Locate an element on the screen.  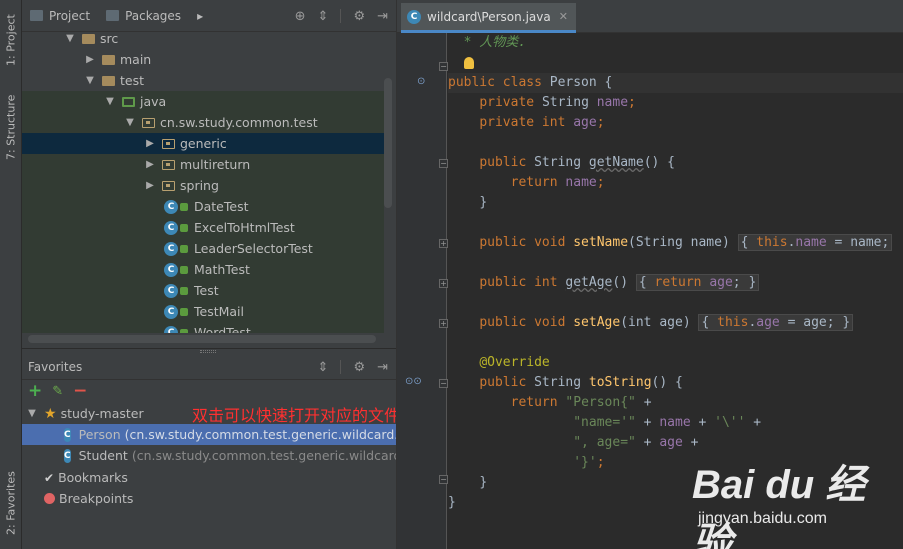
tree-node-generic: ▶ generic is located at coordinates (203, 143).